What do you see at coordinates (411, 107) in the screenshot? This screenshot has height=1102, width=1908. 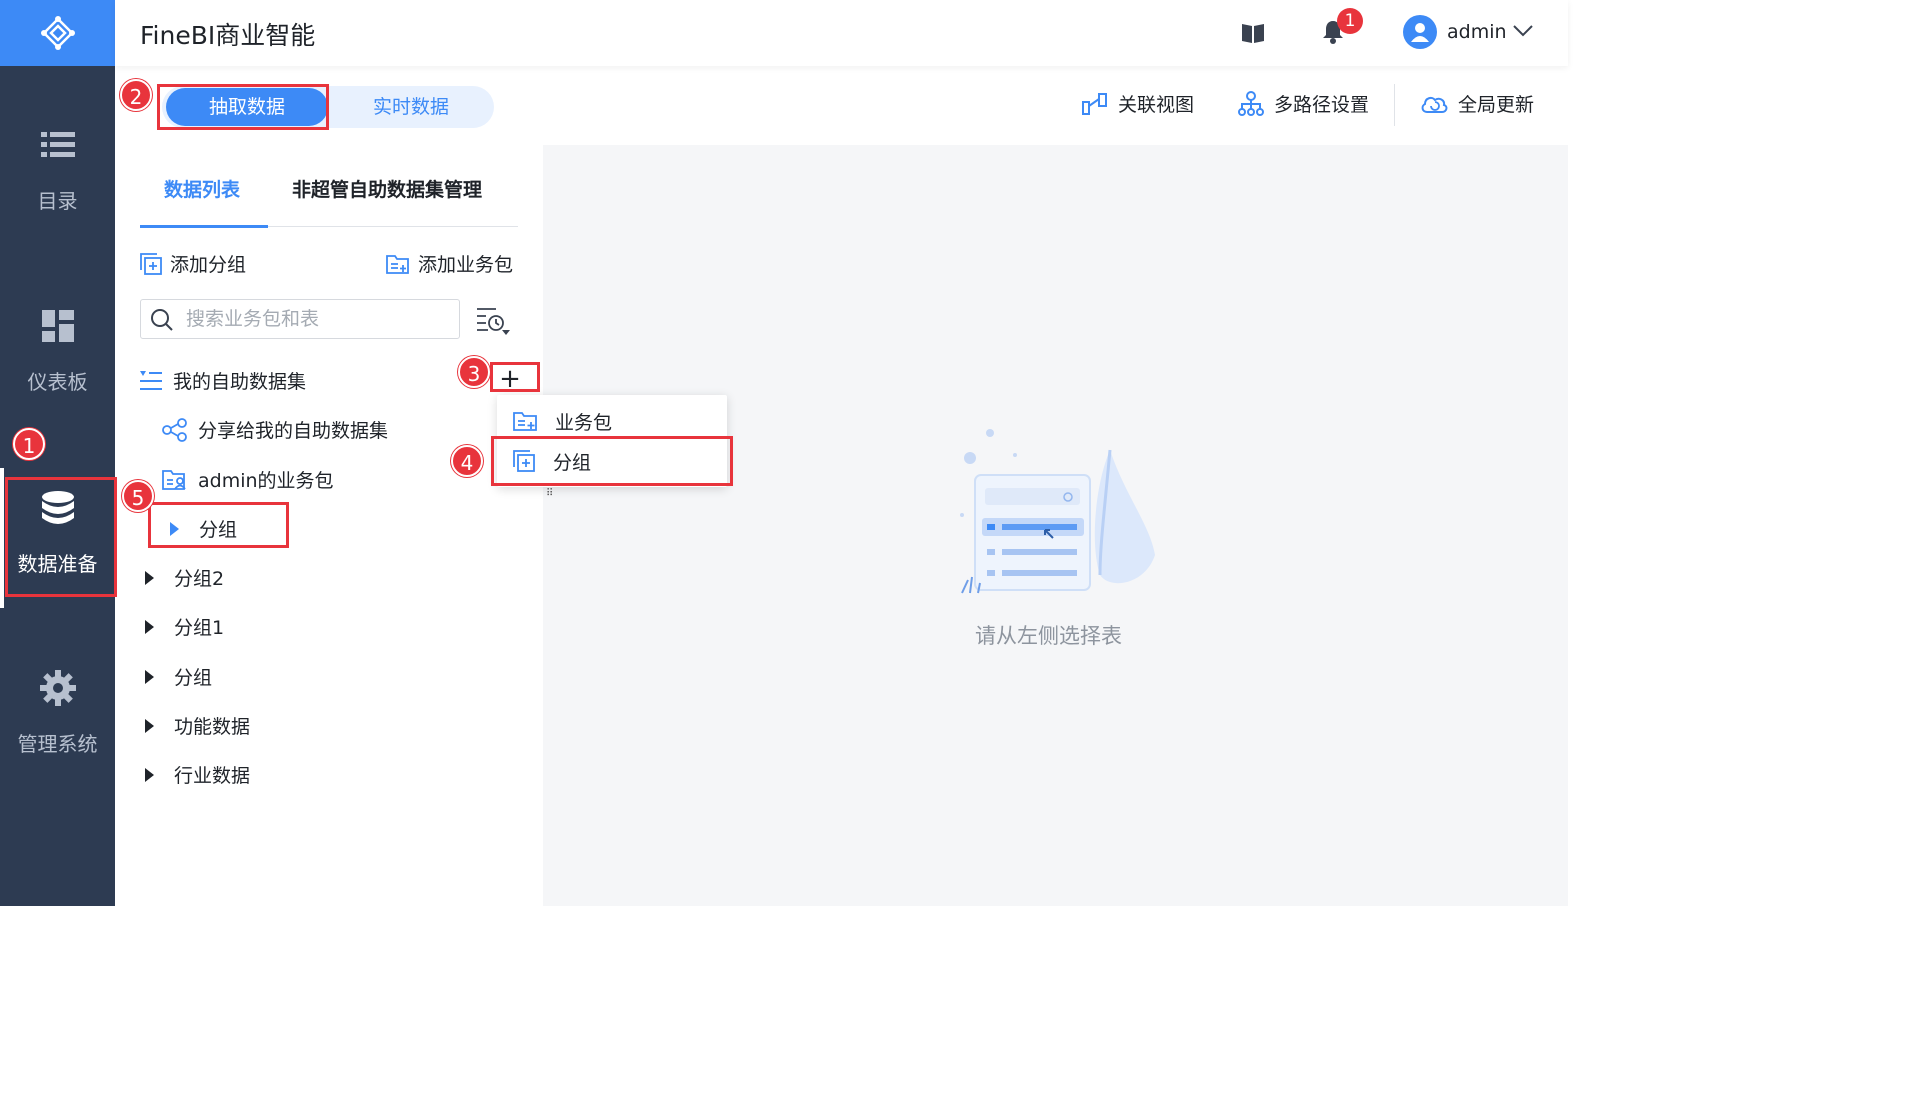 I see `realtime-data-button: 实时数据` at bounding box center [411, 107].